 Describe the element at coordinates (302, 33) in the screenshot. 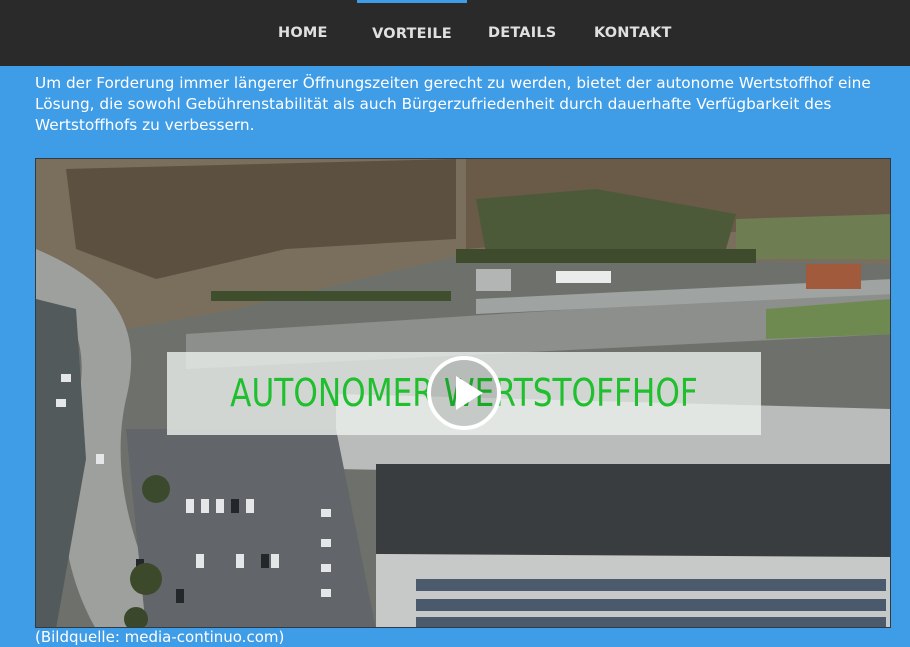

I see `nav-item-home: HOME` at that location.